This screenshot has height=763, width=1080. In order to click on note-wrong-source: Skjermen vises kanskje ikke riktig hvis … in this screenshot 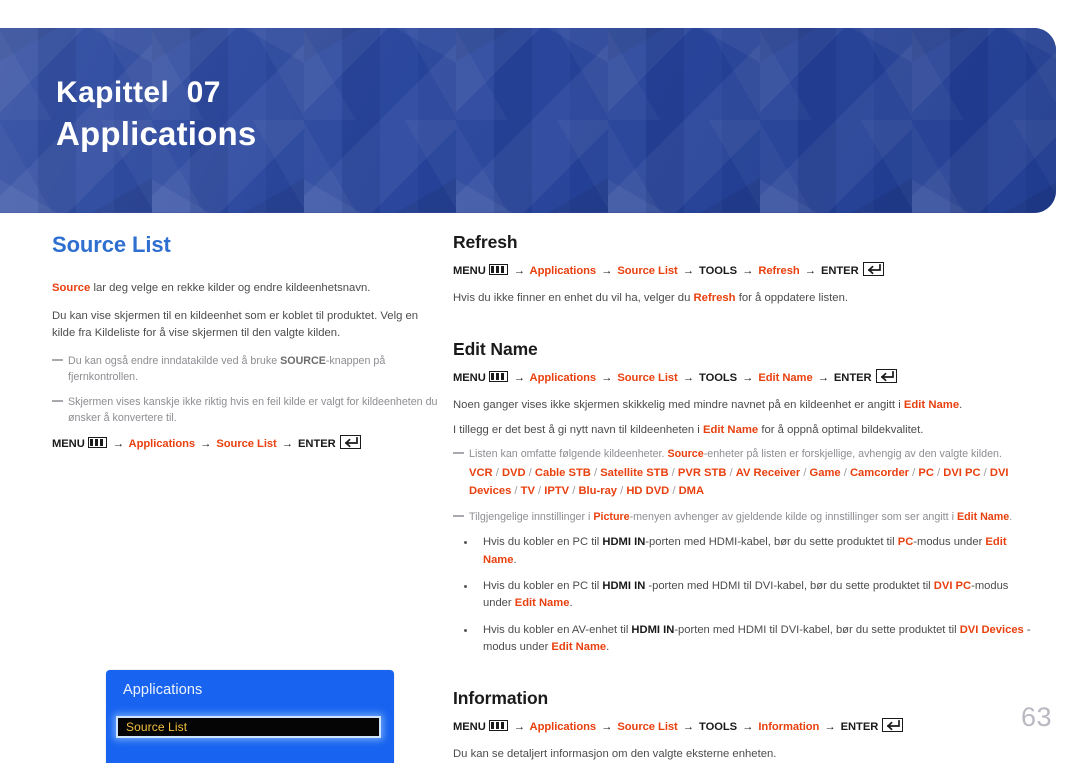, I will do `click(248, 410)`.